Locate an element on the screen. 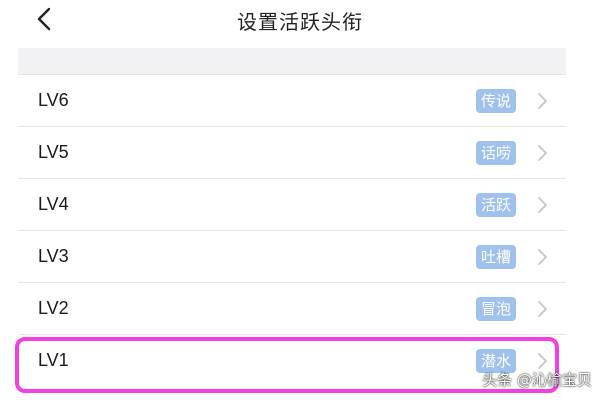 The image size is (600, 400). section-divider is located at coordinates (292, 61).